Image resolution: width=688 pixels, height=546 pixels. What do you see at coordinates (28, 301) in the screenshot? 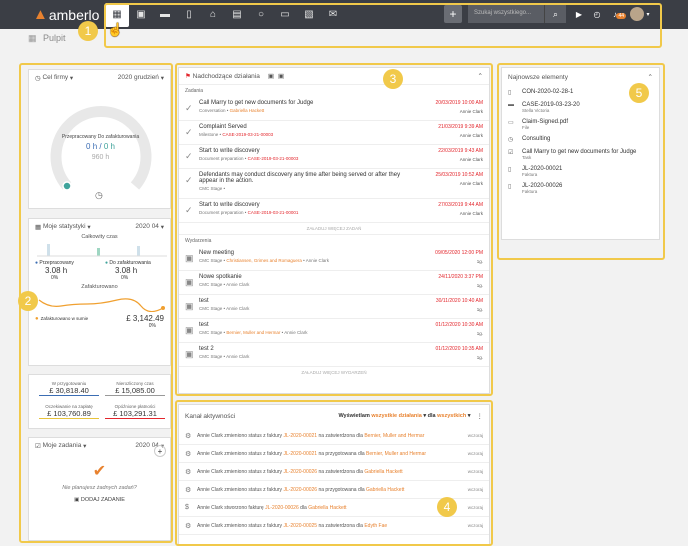
I see `marker-2: 2` at bounding box center [28, 301].